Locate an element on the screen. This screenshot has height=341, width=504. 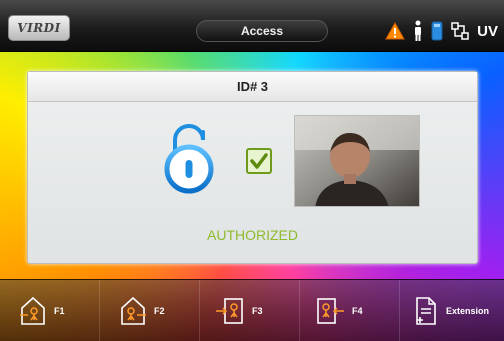
person-icon is located at coordinates (418, 31).